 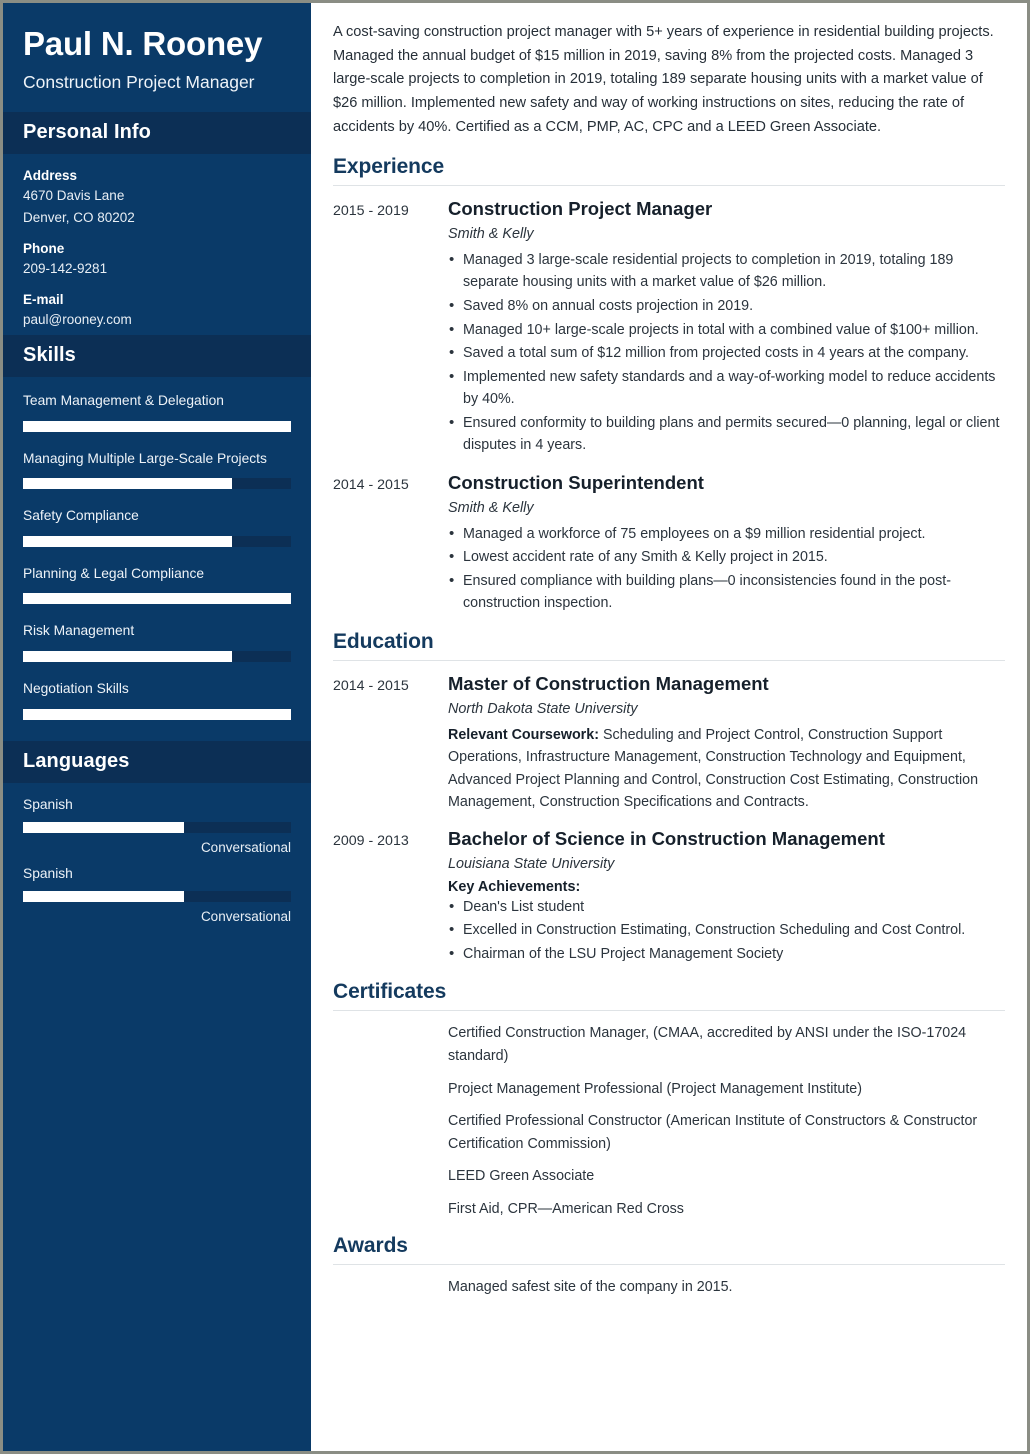 What do you see at coordinates (77, 320) in the screenshot?
I see `personal-info-value: paul@rooney.com` at bounding box center [77, 320].